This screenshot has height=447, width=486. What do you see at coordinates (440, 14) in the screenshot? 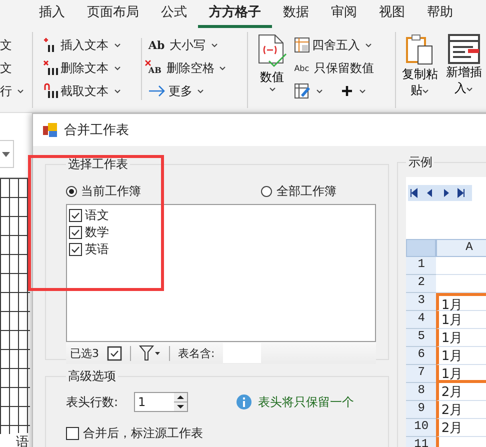
I see `ribbon-tab: 帮助` at bounding box center [440, 14].